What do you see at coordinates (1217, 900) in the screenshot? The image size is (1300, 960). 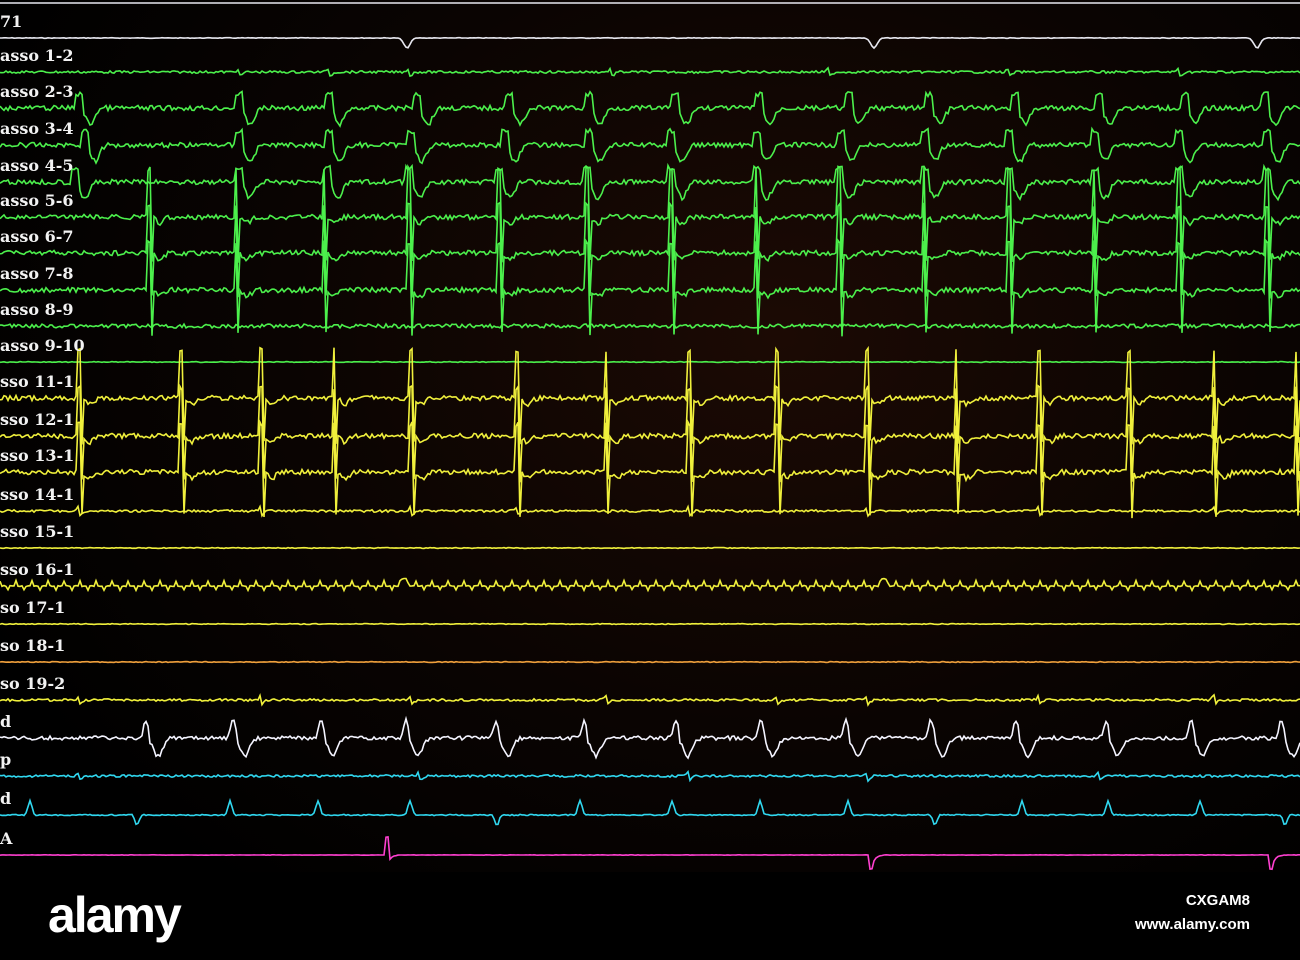 I see `image-code: CXGAM8` at bounding box center [1217, 900].